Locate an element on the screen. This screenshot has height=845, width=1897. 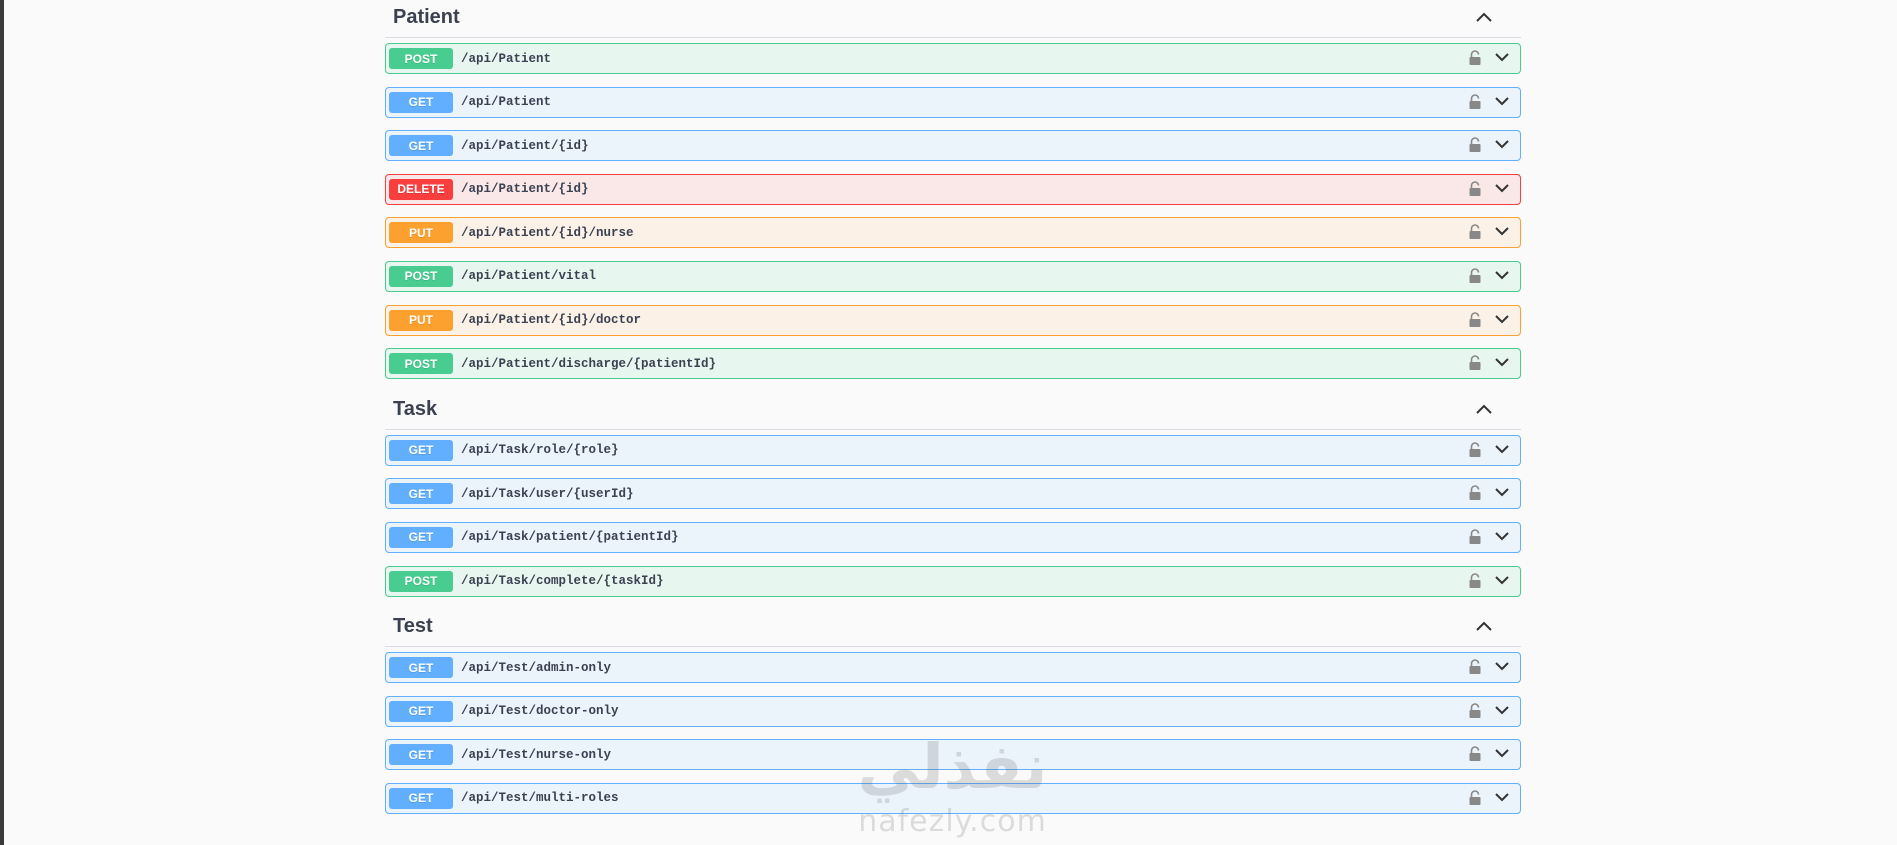
operation-path: /api/Task/complete/{taskId} is located at coordinates (562, 581).